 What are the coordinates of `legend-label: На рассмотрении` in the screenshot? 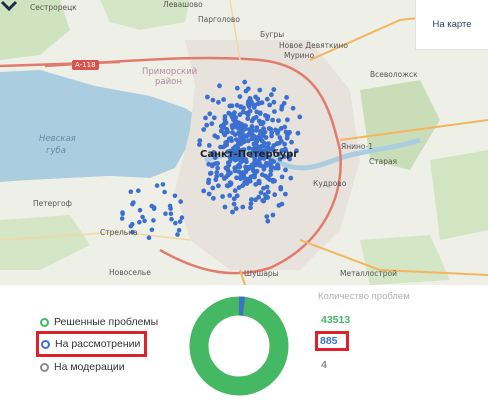 It's located at (98, 344).